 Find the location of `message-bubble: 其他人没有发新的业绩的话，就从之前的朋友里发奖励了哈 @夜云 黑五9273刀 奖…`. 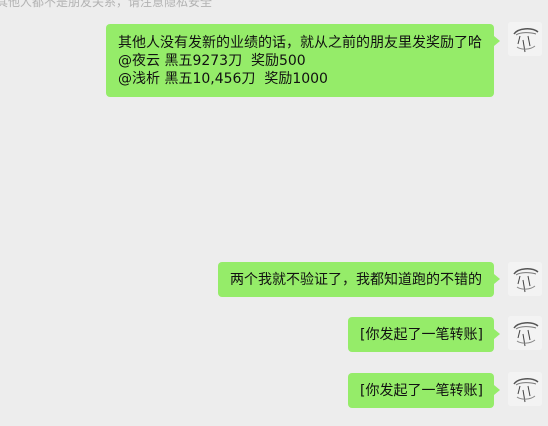

message-bubble: 其他人没有发新的业绩的话，就从之前的朋友里发奖励了哈 @夜云 黑五9273刀 奖… is located at coordinates (303, 60).